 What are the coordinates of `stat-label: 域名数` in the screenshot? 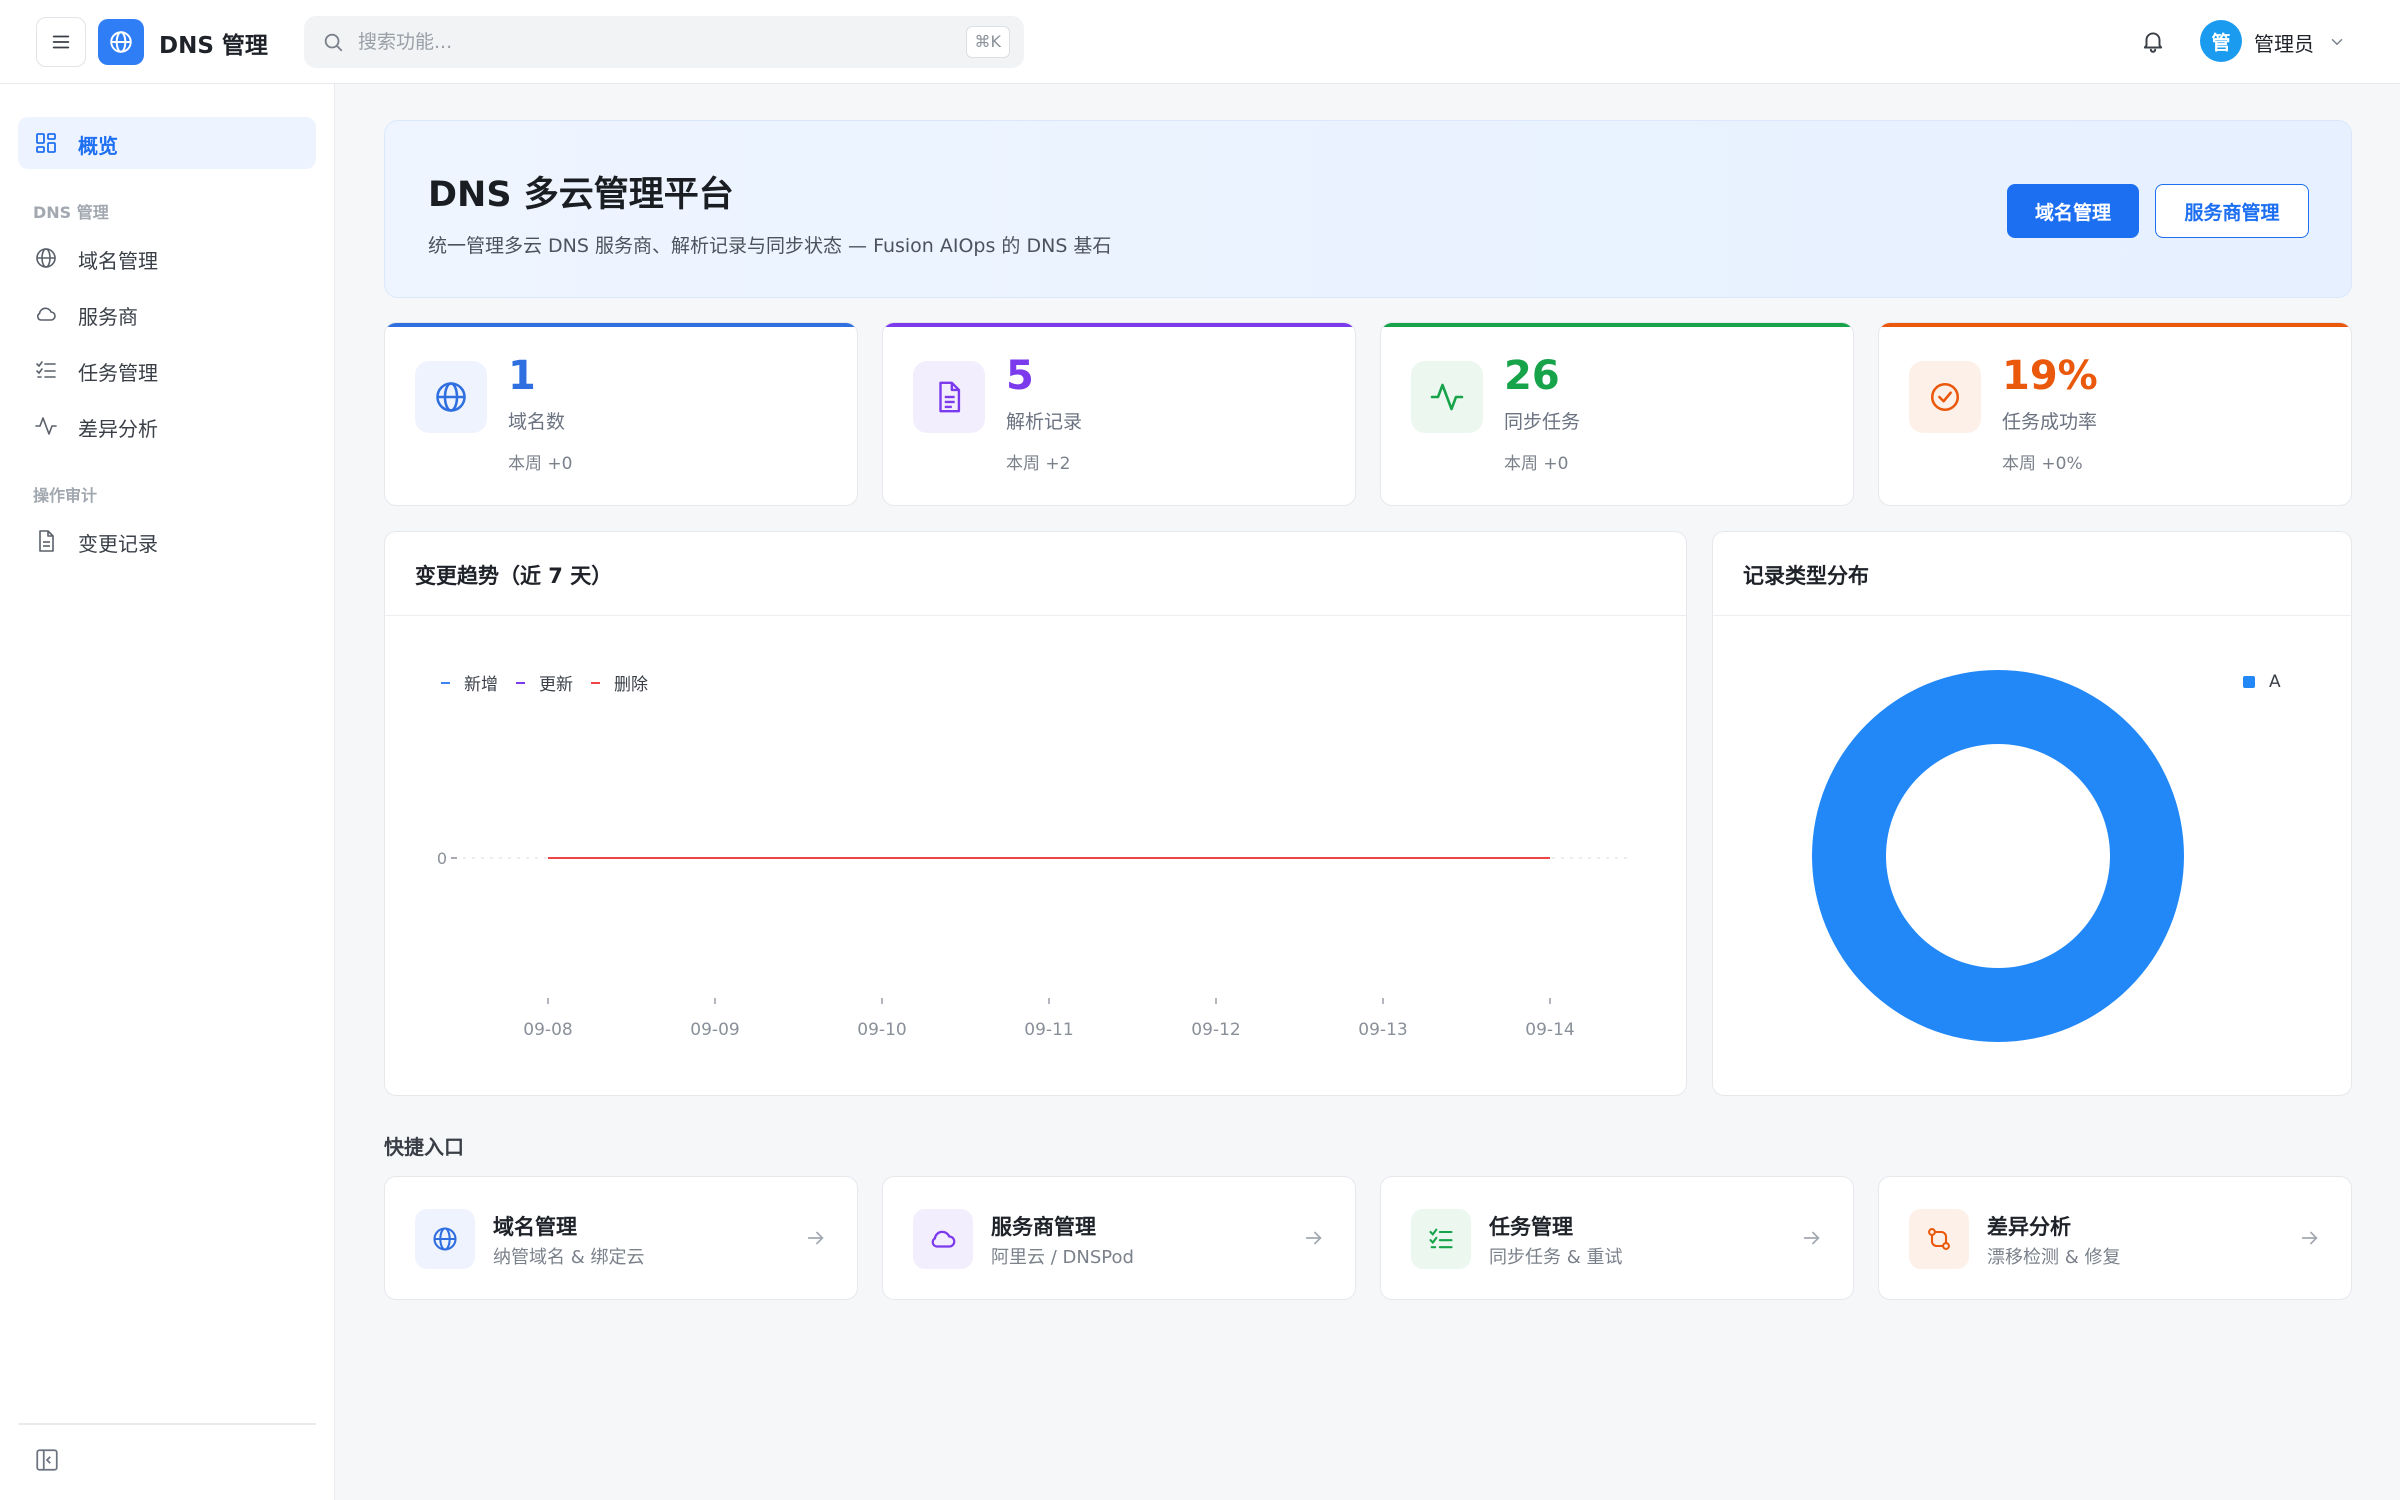 It's located at (537, 422).